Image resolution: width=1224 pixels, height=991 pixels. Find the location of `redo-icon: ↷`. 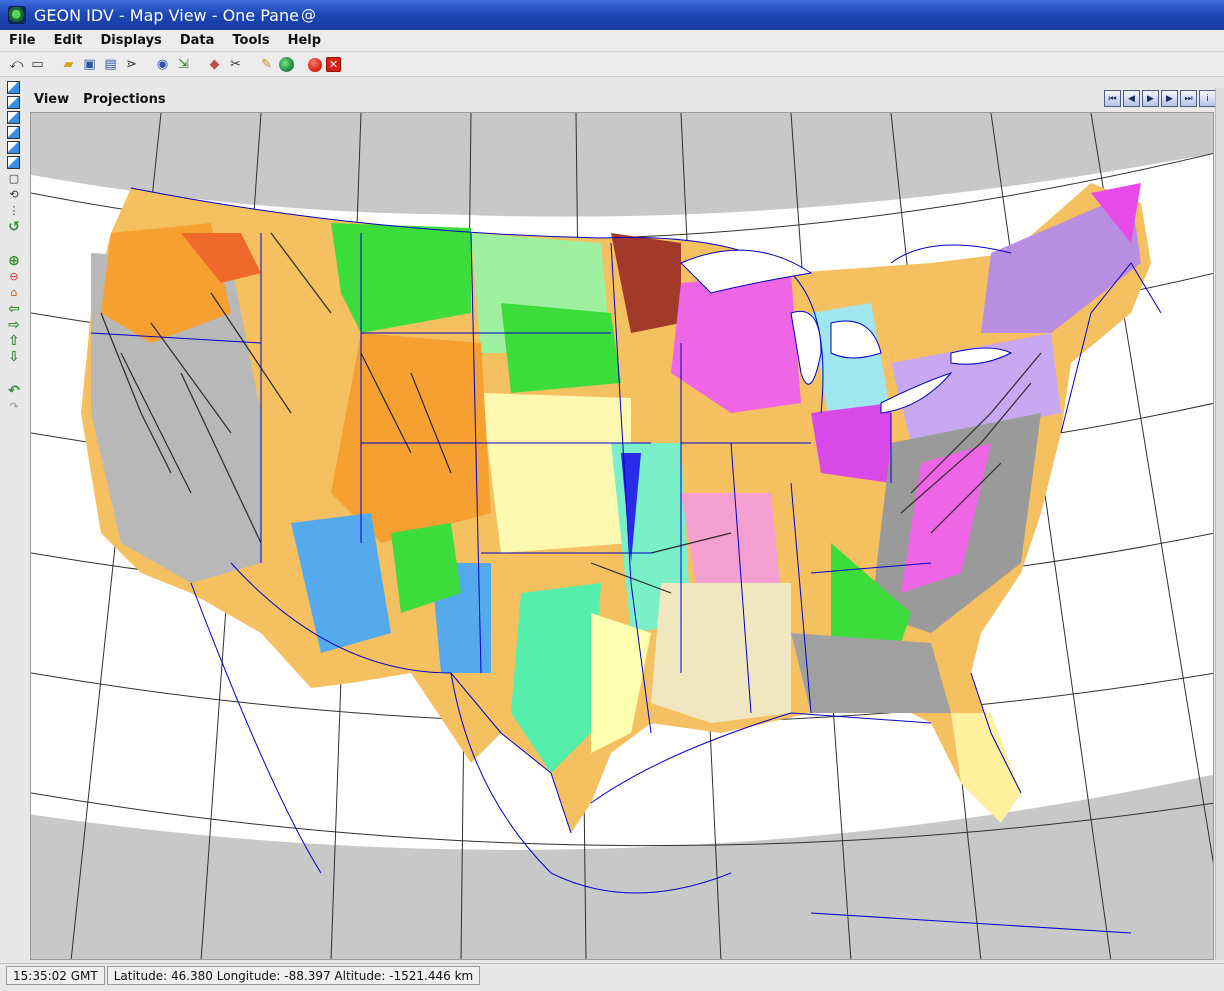

redo-icon: ↷ is located at coordinates (14, 406).